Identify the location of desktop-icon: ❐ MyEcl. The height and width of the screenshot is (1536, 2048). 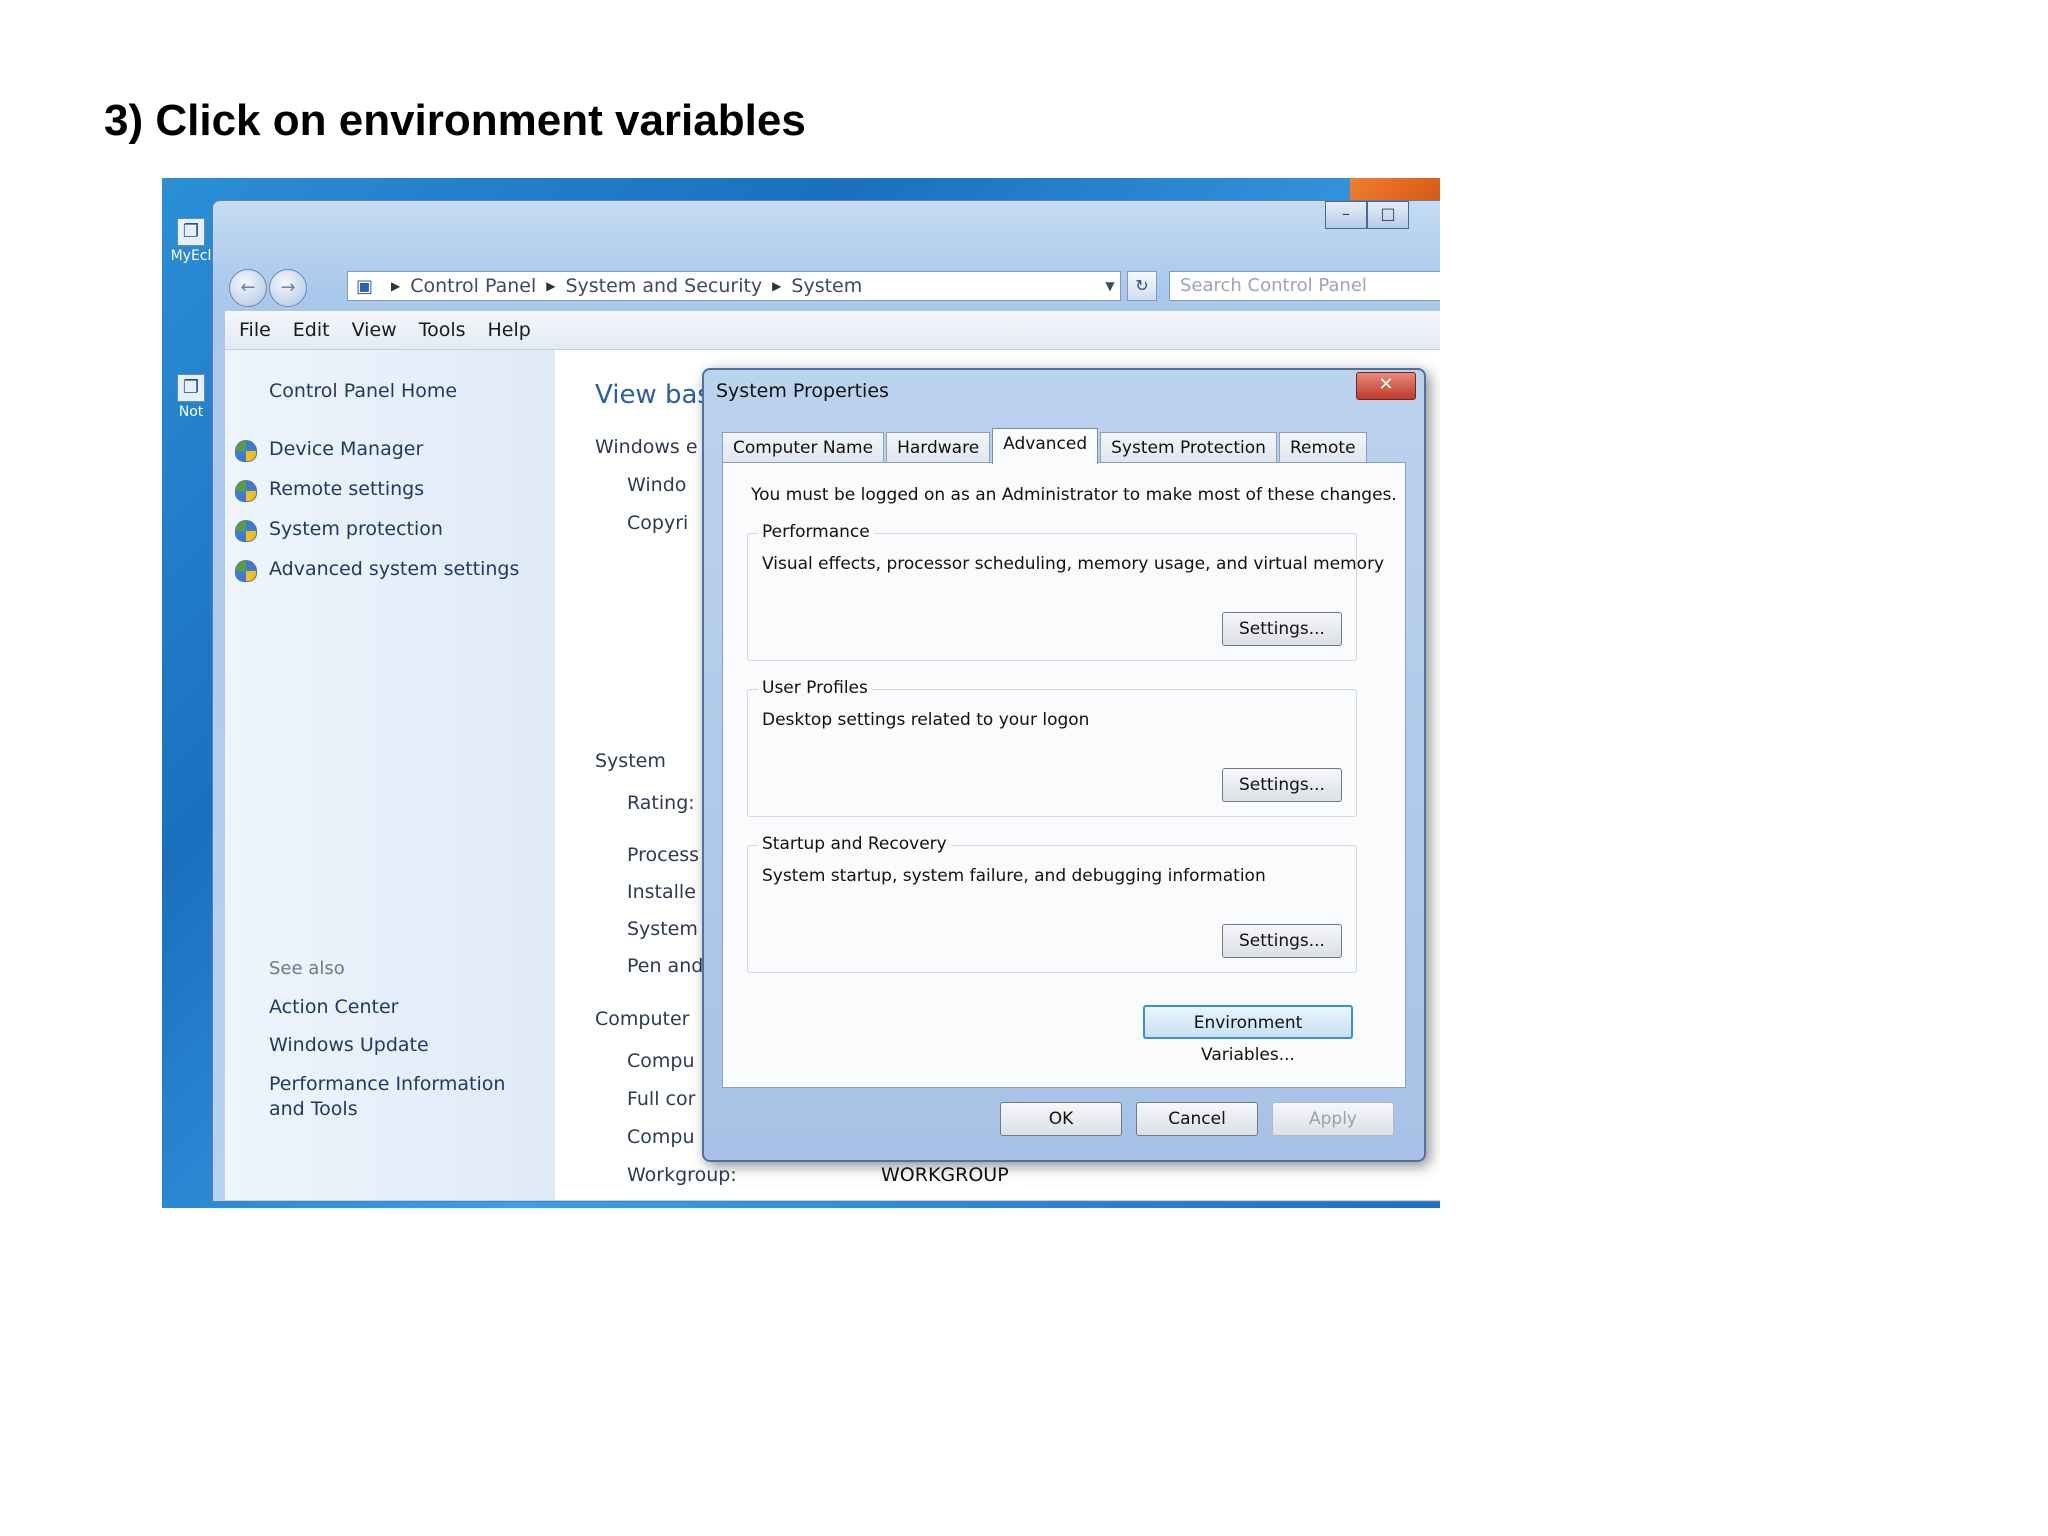
(191, 241).